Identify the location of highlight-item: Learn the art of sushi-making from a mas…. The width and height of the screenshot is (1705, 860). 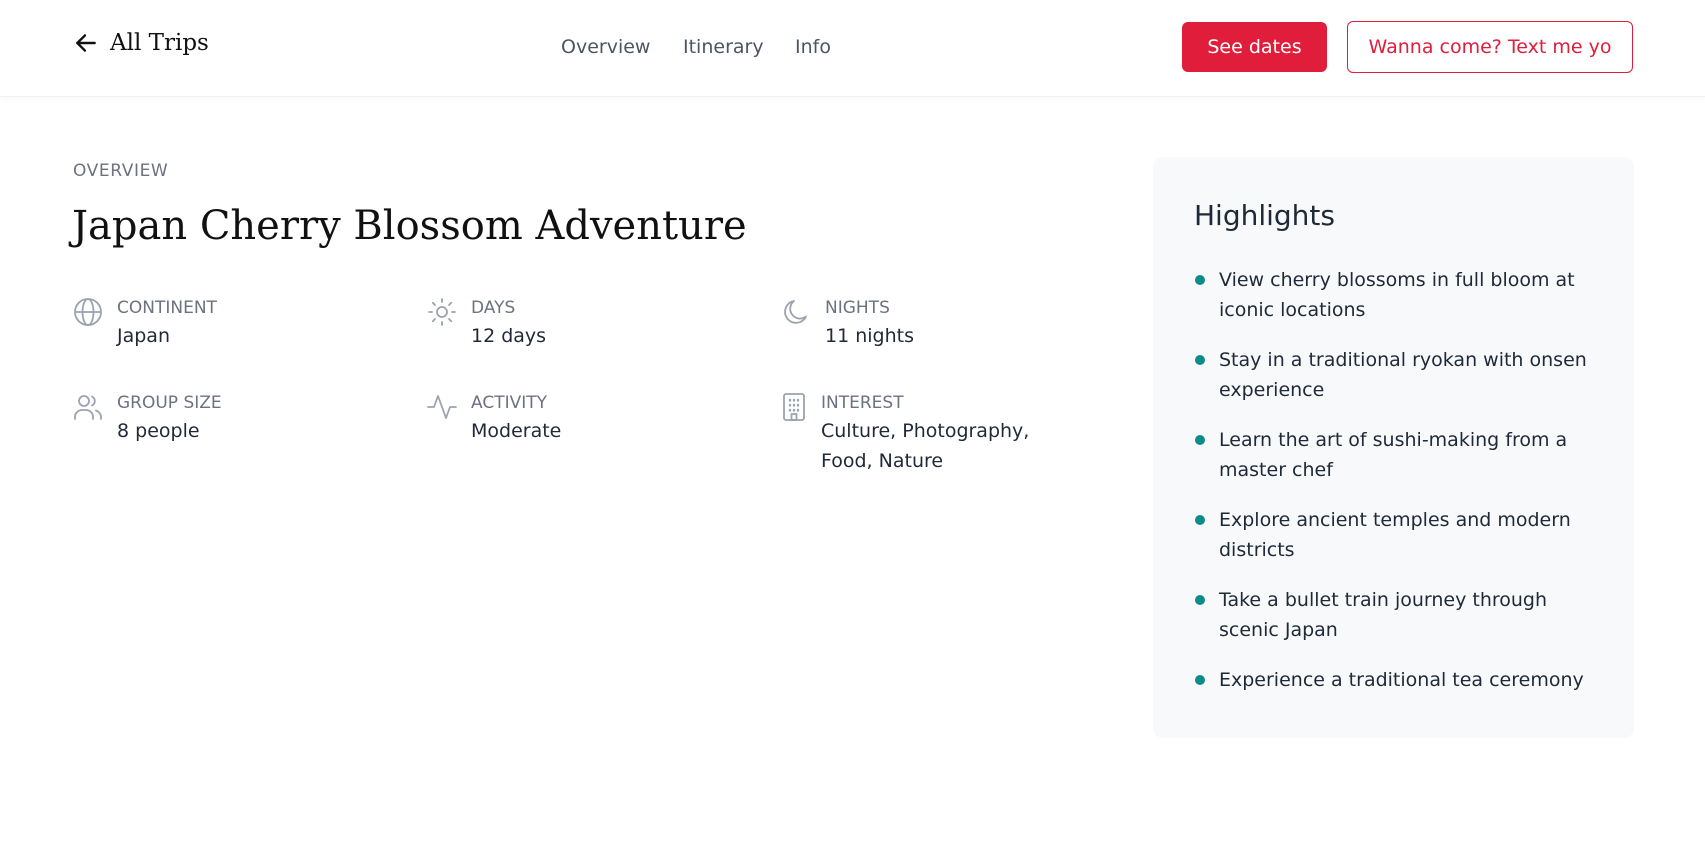
(1394, 455).